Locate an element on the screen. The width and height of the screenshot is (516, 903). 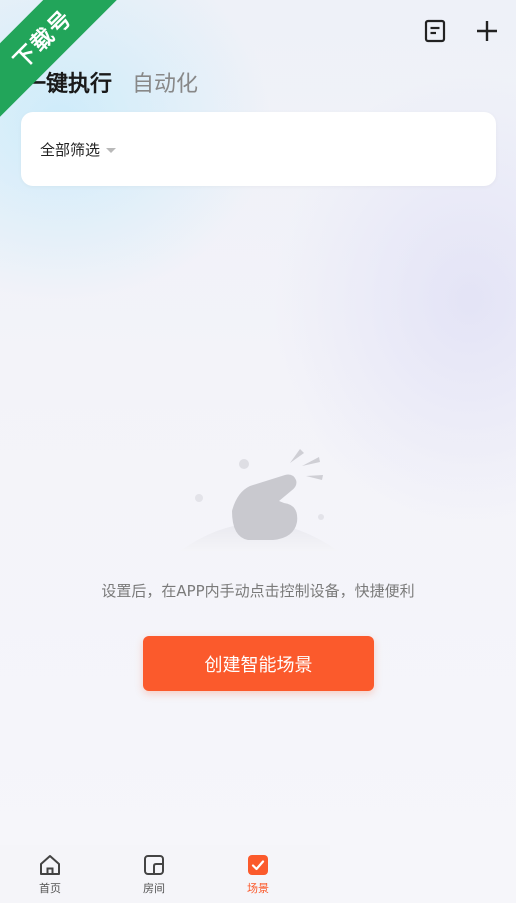
caret-down-icon is located at coordinates (111, 150).